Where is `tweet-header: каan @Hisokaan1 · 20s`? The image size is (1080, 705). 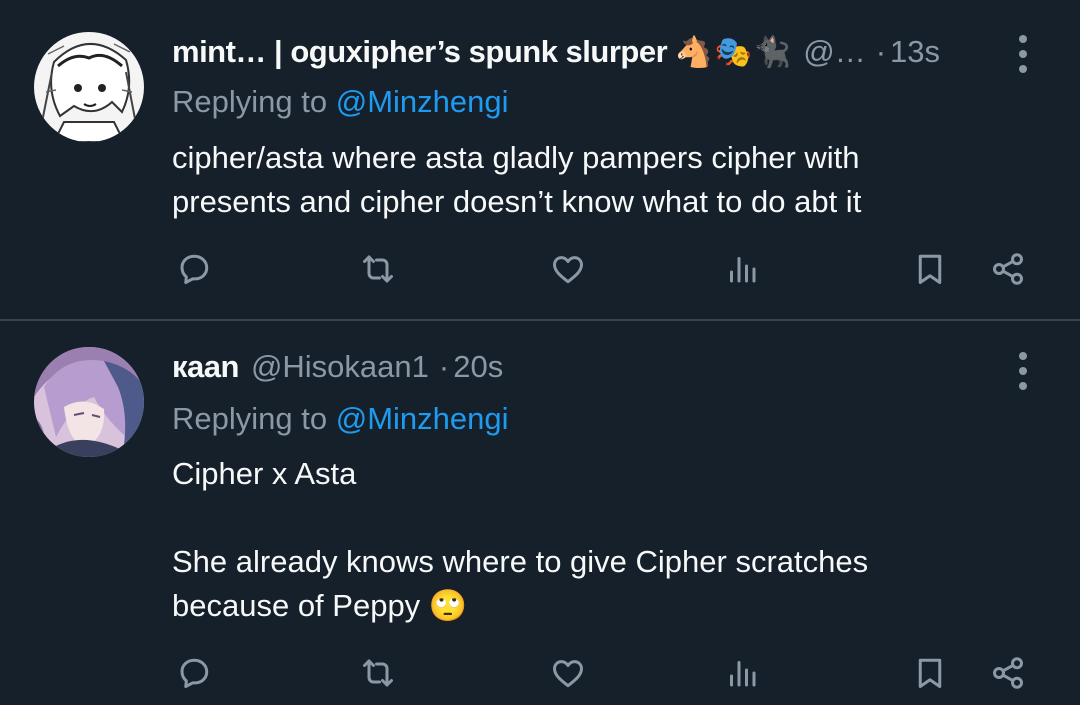 tweet-header: каan @Hisokaan1 · 20s is located at coordinates (576, 367).